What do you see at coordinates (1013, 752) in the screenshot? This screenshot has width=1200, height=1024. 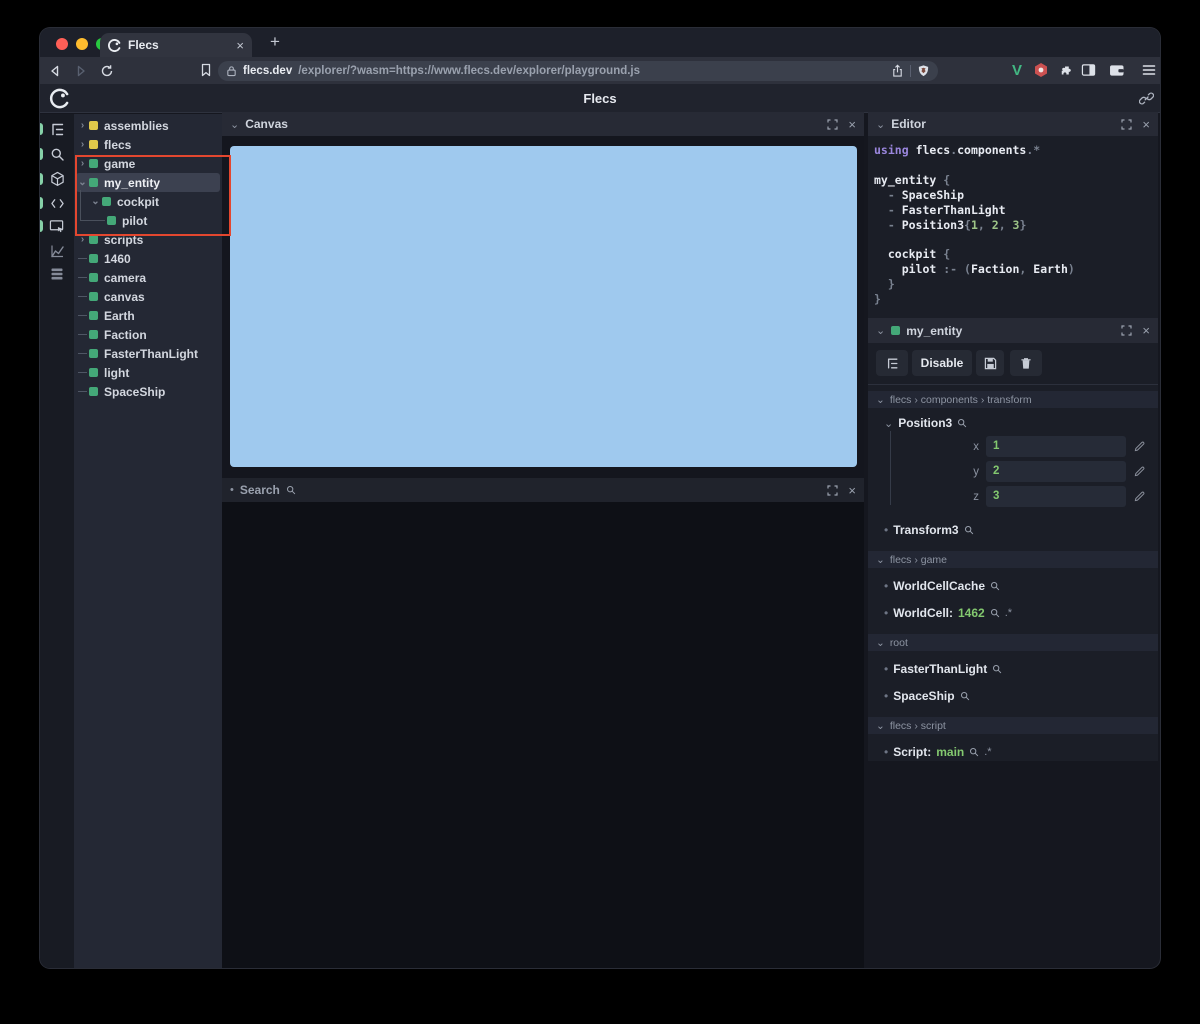 I see `component-script: • Script: main .*` at bounding box center [1013, 752].